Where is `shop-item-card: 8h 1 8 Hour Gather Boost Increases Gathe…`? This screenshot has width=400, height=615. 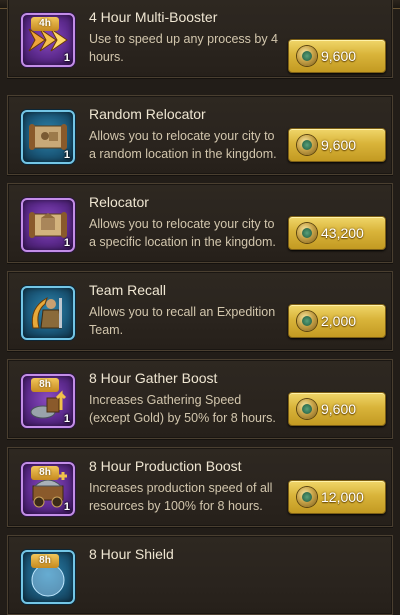
shop-item-card: 8h 1 8 Hour Gather Boost Increases Gathe… is located at coordinates (200, 399).